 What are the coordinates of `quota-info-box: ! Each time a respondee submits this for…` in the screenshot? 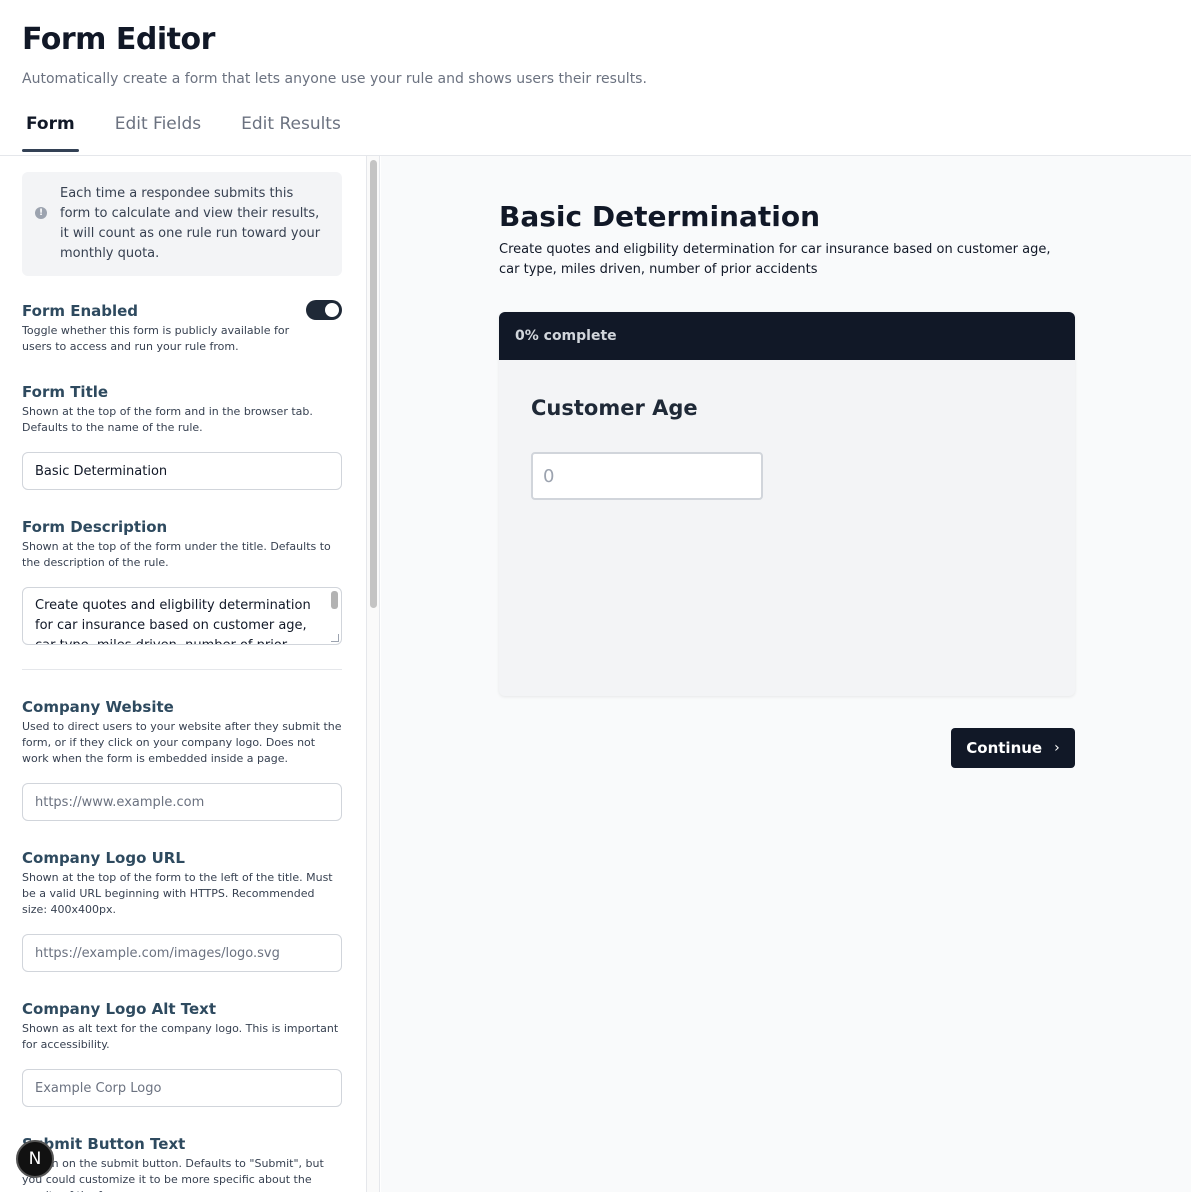 It's located at (182, 224).